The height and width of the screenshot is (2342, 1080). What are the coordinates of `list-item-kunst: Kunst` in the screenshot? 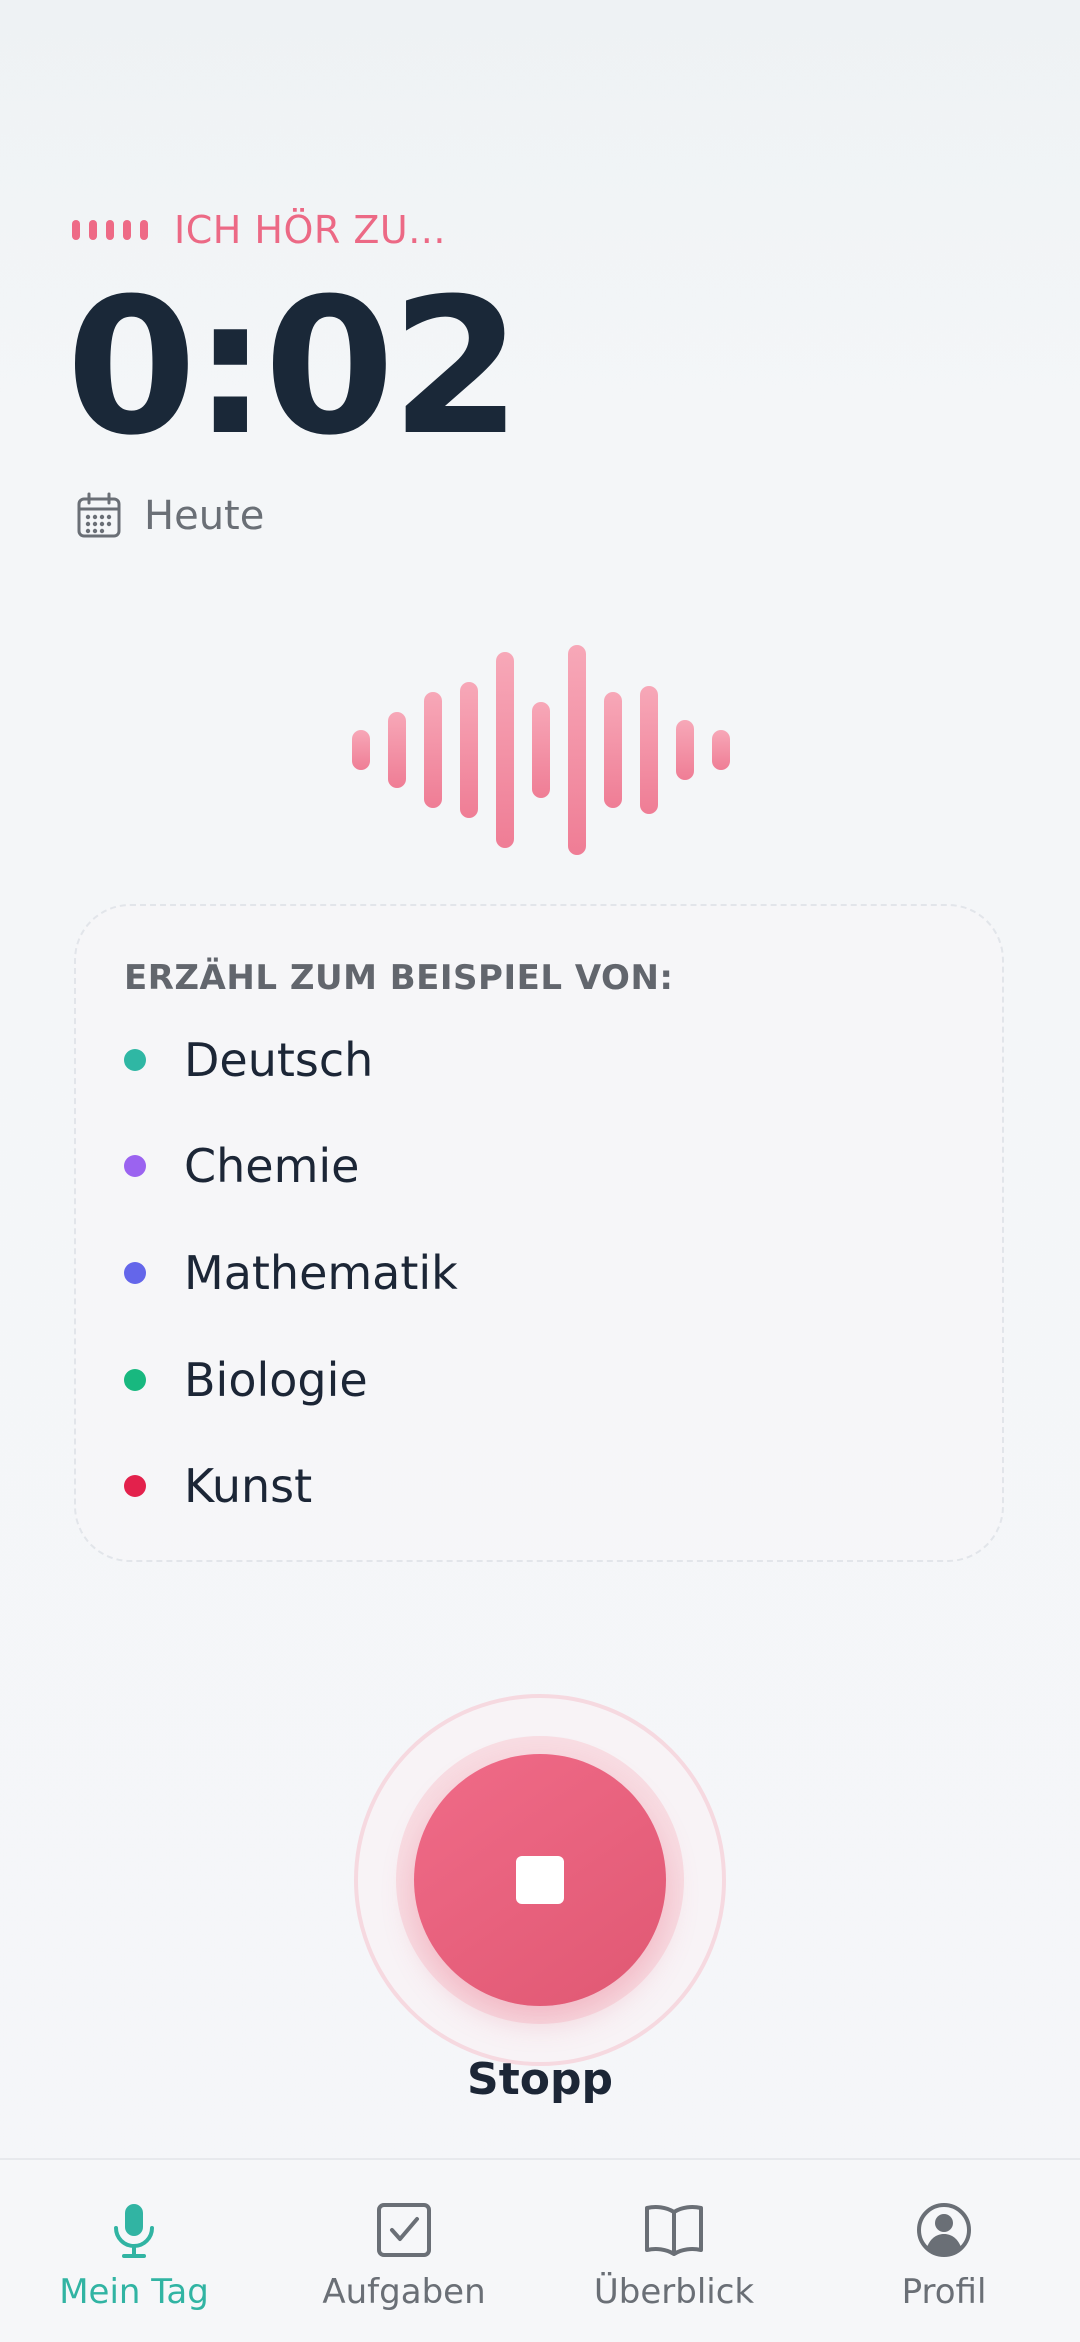 It's located at (218, 1486).